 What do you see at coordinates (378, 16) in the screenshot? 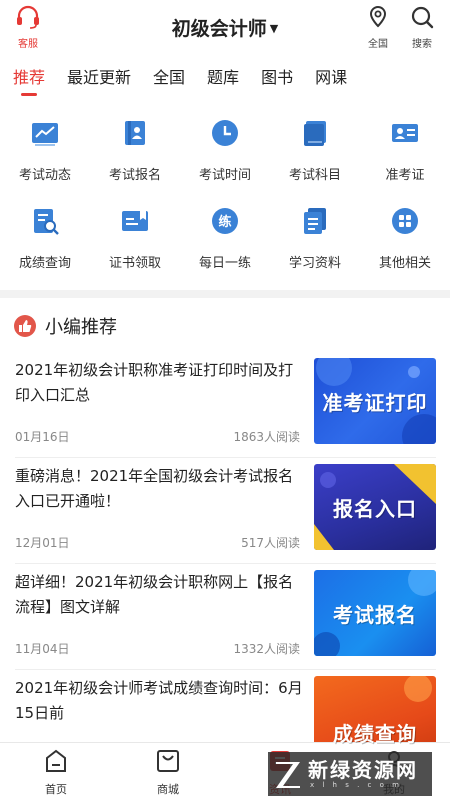
I see `location-pin-icon` at bounding box center [378, 16].